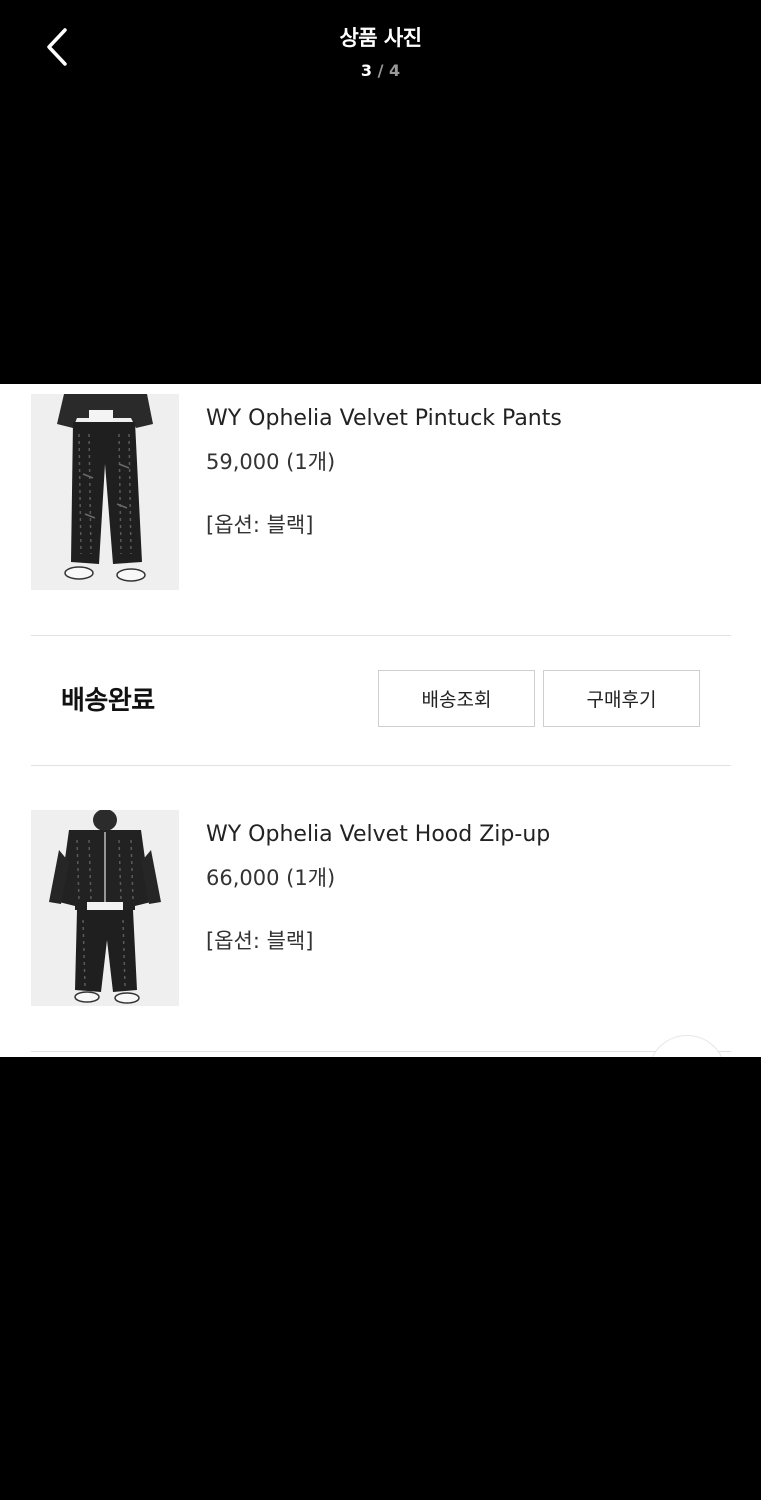  What do you see at coordinates (621, 698) in the screenshot?
I see `write-review-button: 구매후기` at bounding box center [621, 698].